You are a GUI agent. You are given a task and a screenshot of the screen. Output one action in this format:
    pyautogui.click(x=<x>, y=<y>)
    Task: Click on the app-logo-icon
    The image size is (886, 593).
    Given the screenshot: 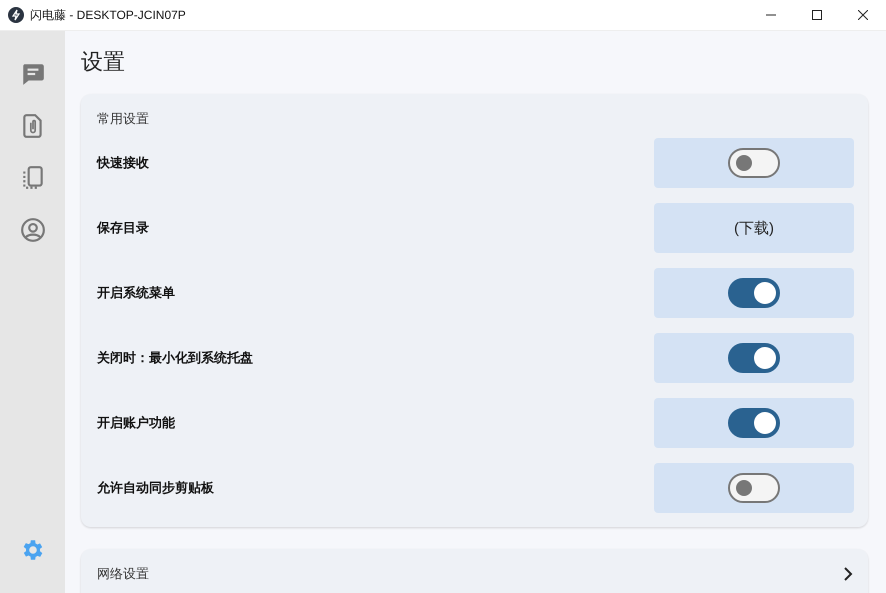 What is the action you would take?
    pyautogui.click(x=16, y=15)
    